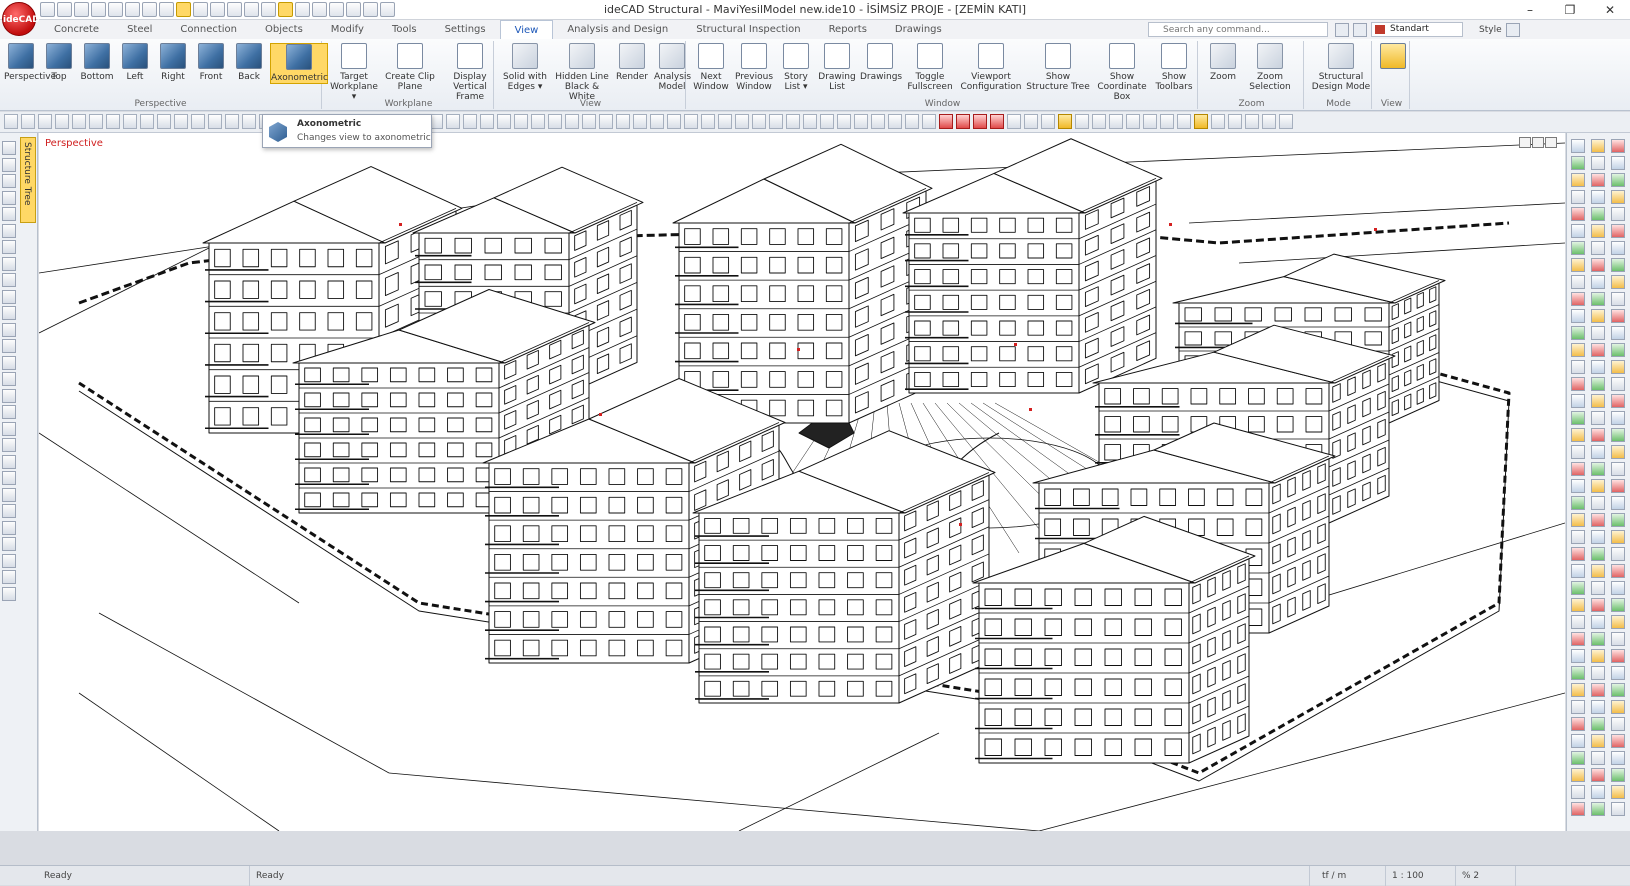  What do you see at coordinates (64, 9) in the screenshot?
I see `new-icon` at bounding box center [64, 9].